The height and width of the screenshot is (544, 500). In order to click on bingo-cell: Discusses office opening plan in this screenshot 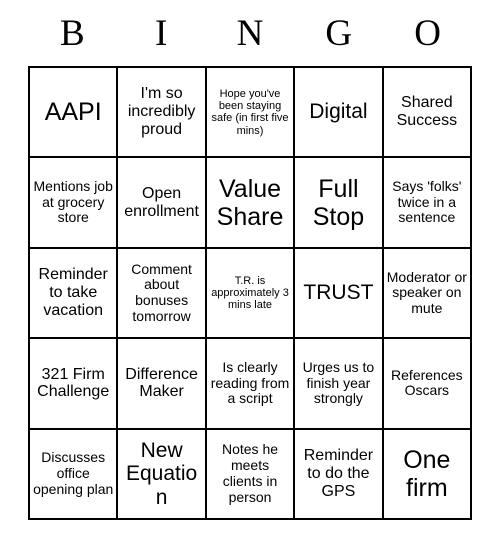, I will do `click(74, 475)`.